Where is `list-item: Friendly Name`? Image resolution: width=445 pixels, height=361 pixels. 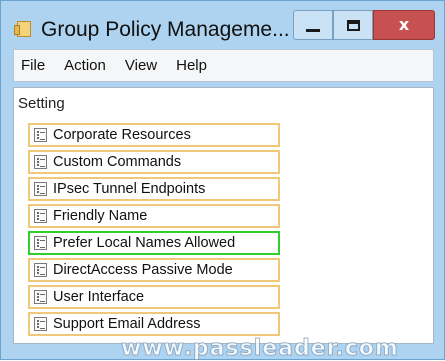
list-item: Friendly Name is located at coordinates (154, 216).